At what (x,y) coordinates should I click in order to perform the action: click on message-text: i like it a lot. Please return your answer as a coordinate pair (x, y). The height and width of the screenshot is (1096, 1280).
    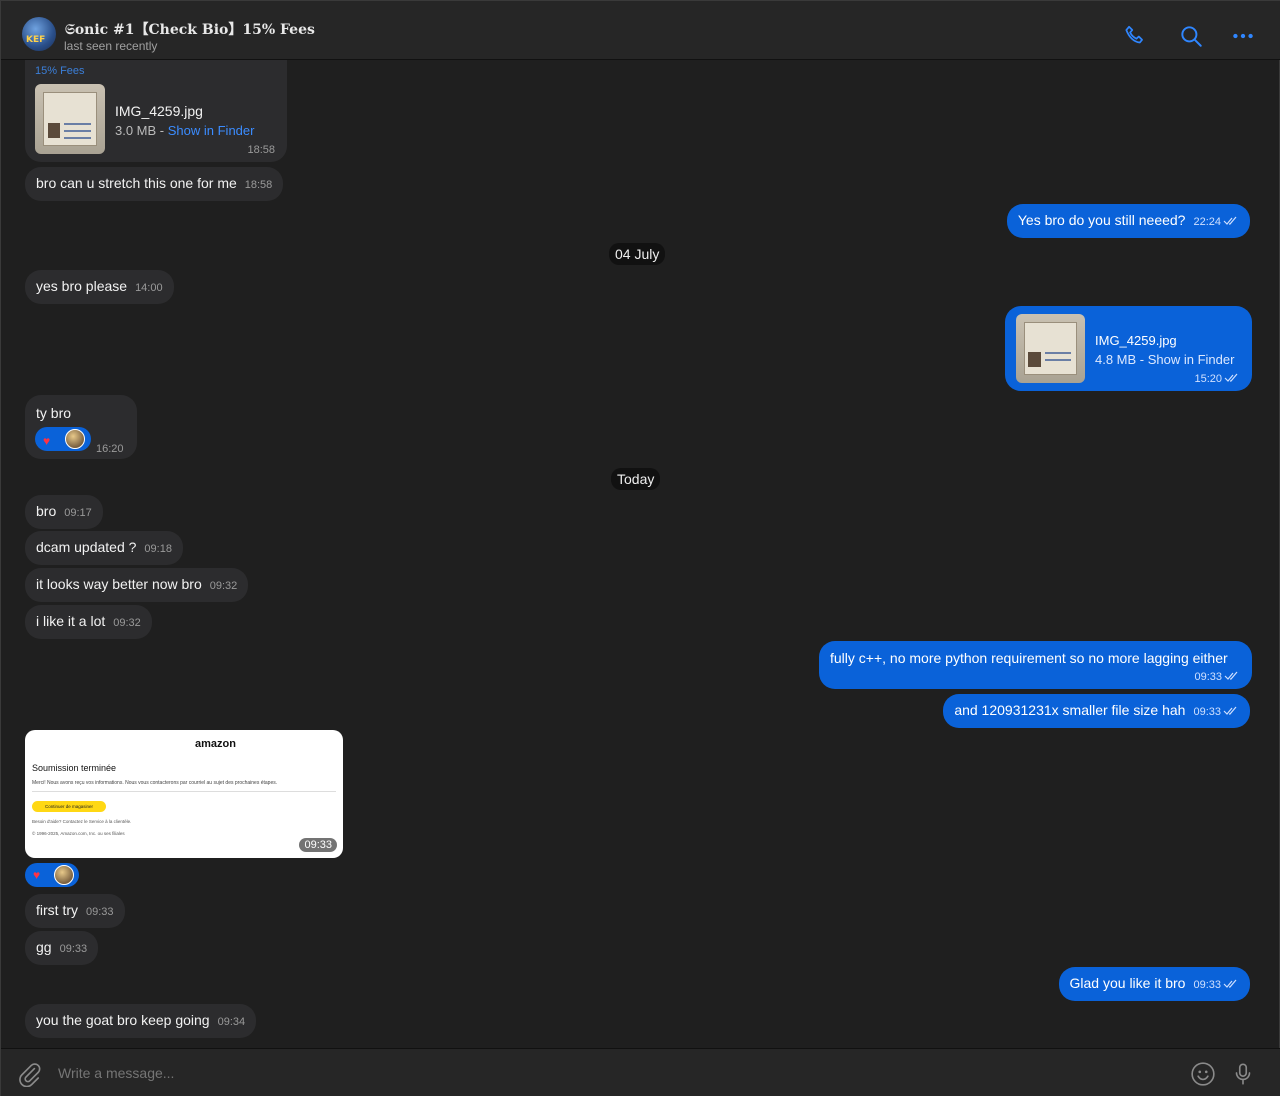
    Looking at the image, I should click on (71, 621).